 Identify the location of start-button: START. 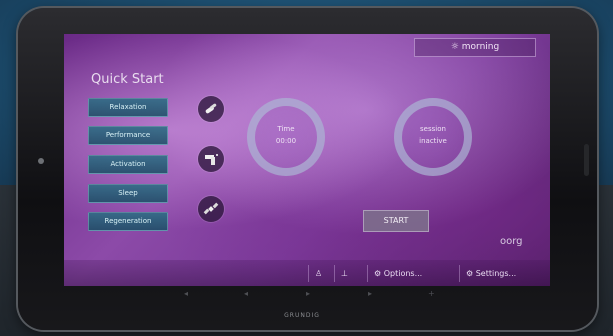
(396, 221).